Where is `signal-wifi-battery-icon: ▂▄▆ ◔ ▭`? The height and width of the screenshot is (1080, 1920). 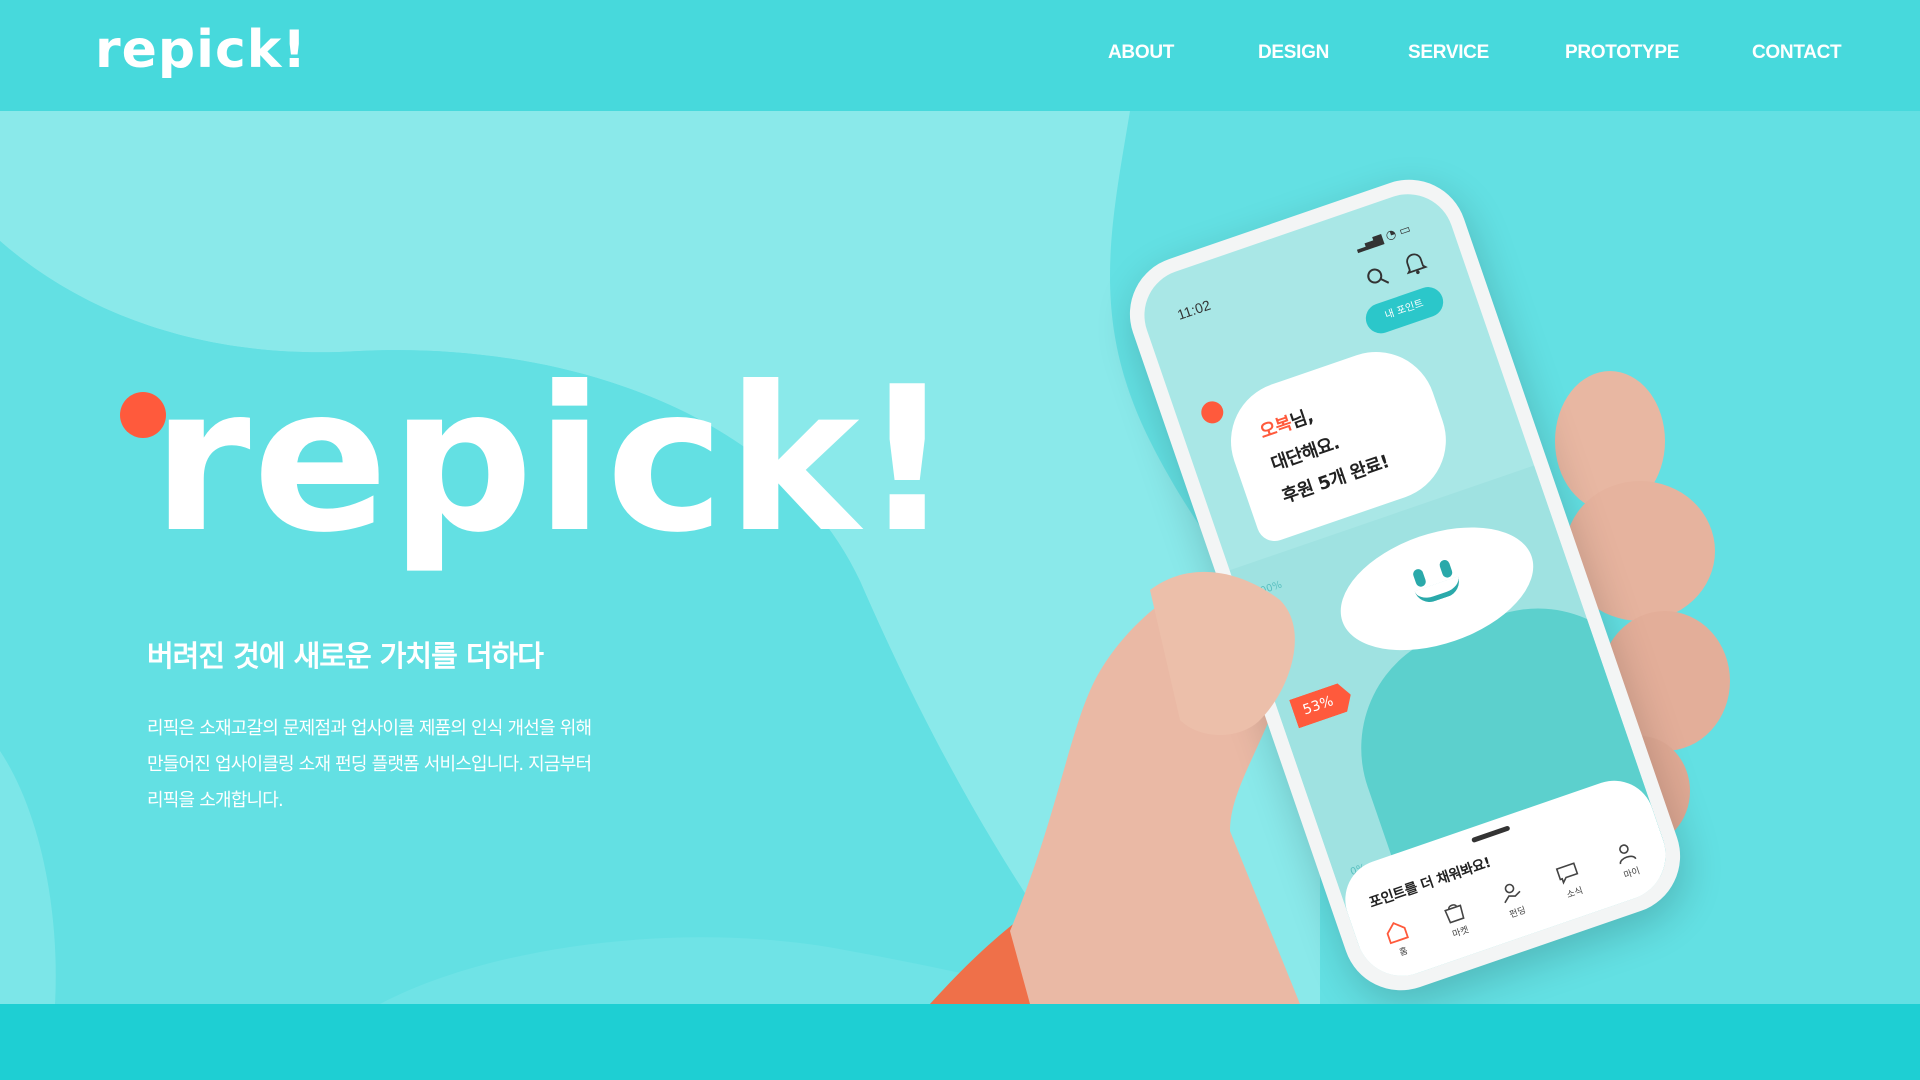 signal-wifi-battery-icon: ▂▄▆ ◔ ▭ is located at coordinates (1383, 237).